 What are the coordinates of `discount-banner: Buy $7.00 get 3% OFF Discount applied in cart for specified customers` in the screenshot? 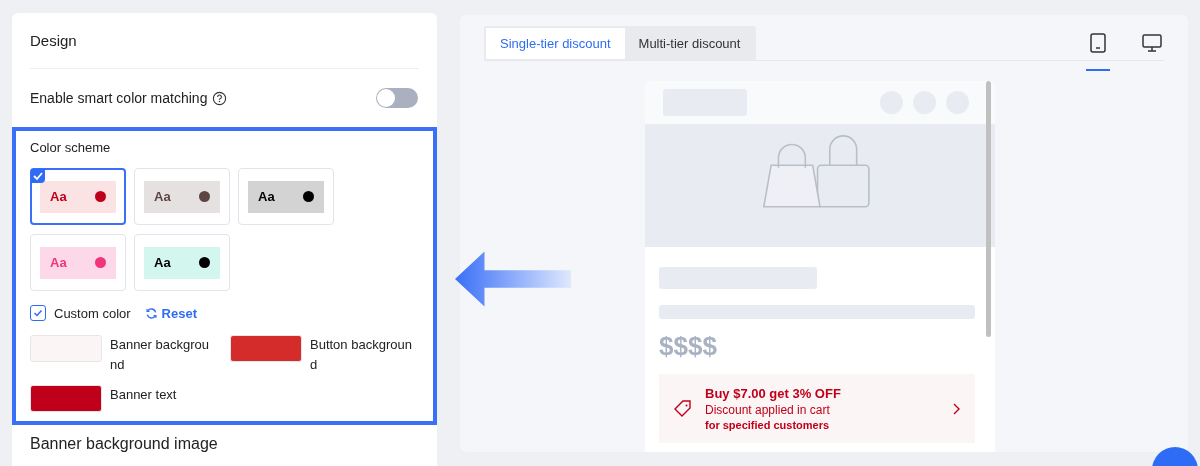 It's located at (817, 408).